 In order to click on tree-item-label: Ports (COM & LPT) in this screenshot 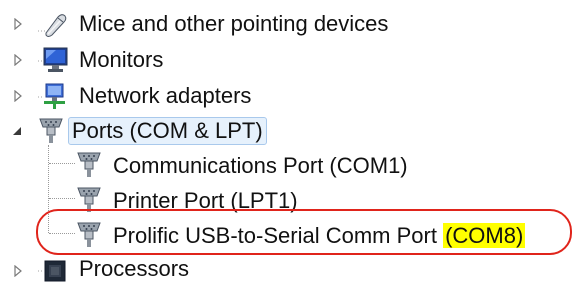, I will do `click(167, 131)`.